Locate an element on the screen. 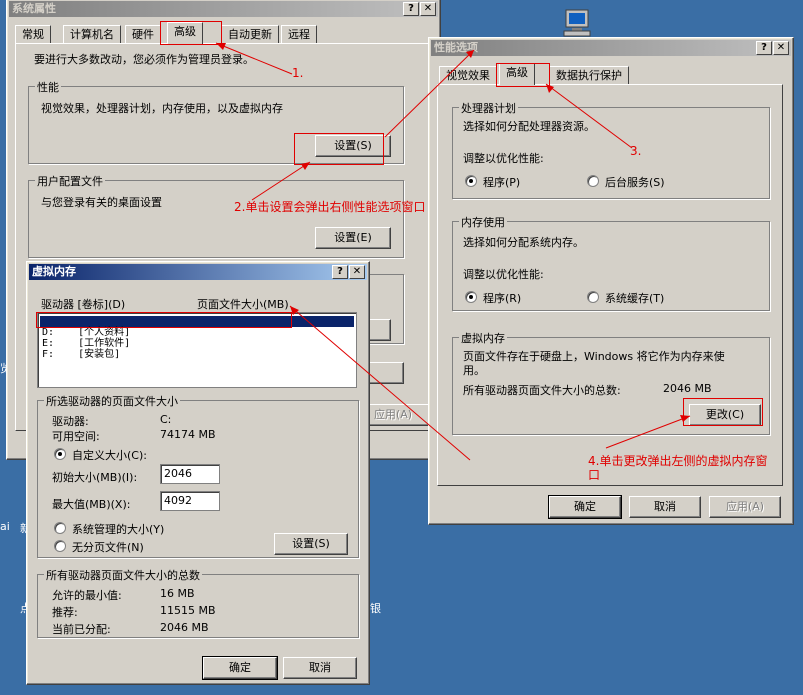 This screenshot has width=803, height=695. processor-background-radio is located at coordinates (593, 181).